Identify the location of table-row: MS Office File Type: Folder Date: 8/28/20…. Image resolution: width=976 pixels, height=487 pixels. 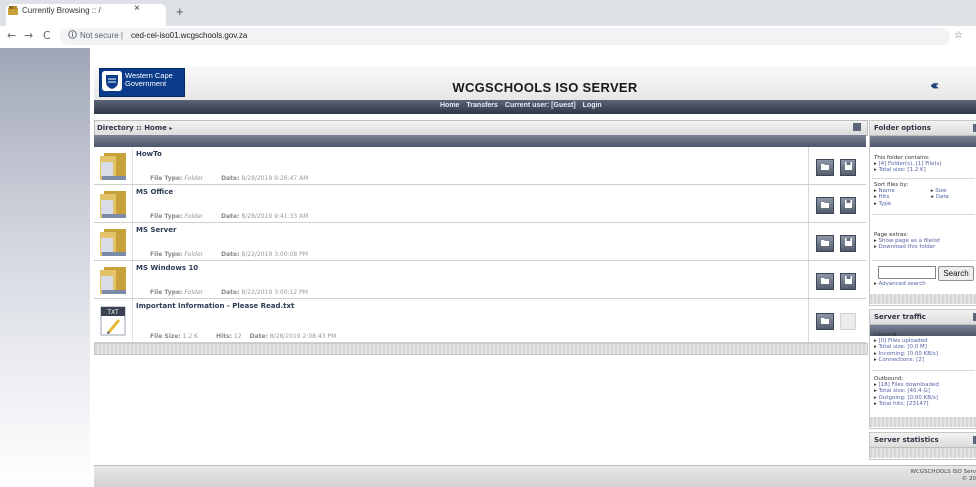
(480, 204).